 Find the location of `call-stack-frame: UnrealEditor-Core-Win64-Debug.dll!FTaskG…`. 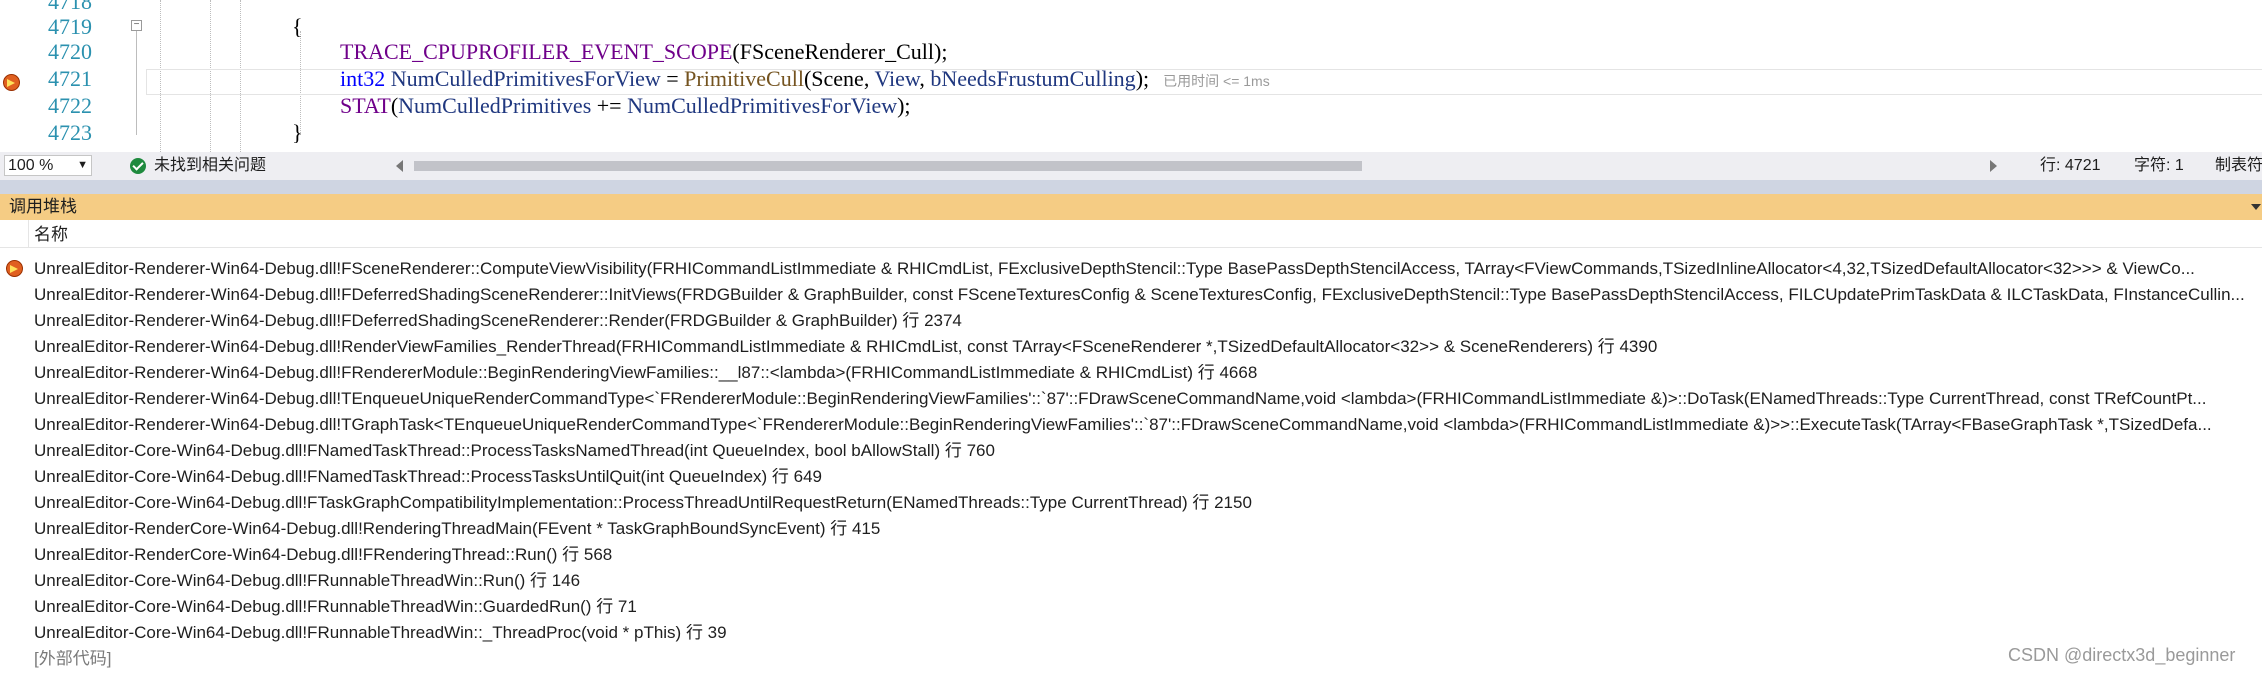

call-stack-frame: UnrealEditor-Core-Win64-Debug.dll!FTaskG… is located at coordinates (1131, 503).